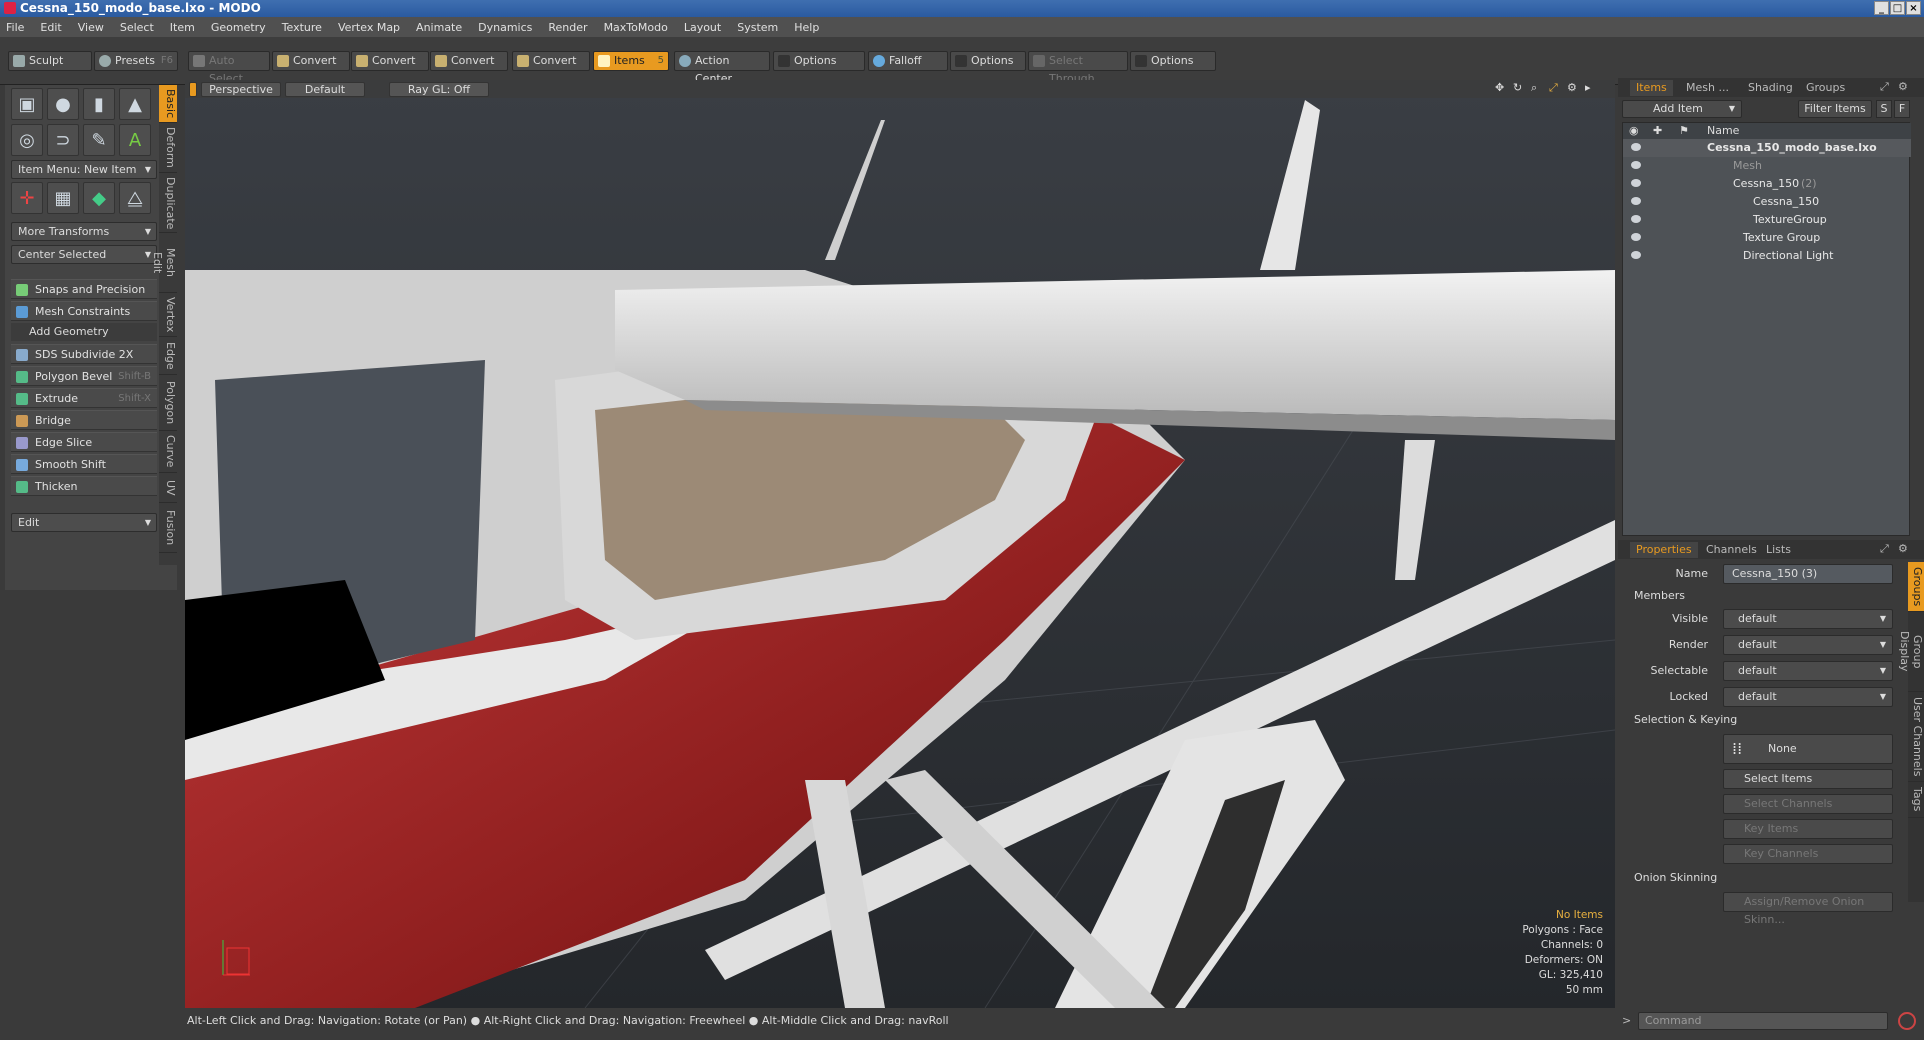 This screenshot has height=1040, width=1924. I want to click on mesh-constraints-button: Mesh Constraints, so click(84, 311).